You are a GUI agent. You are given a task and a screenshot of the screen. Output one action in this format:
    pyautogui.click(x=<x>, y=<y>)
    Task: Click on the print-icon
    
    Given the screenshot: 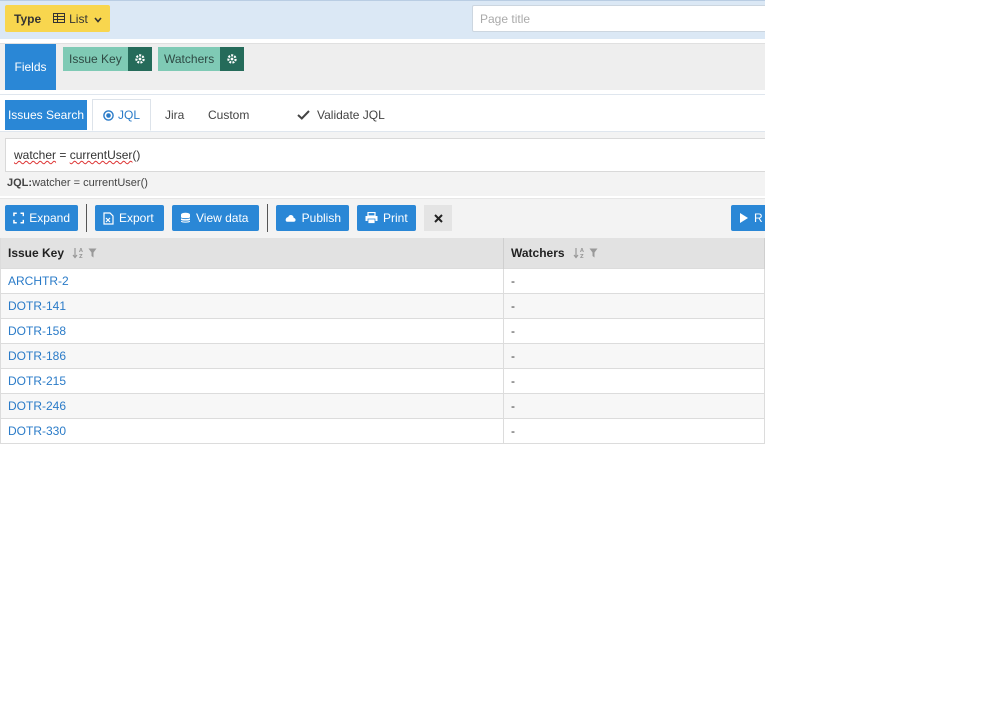 What is the action you would take?
    pyautogui.click(x=371, y=218)
    